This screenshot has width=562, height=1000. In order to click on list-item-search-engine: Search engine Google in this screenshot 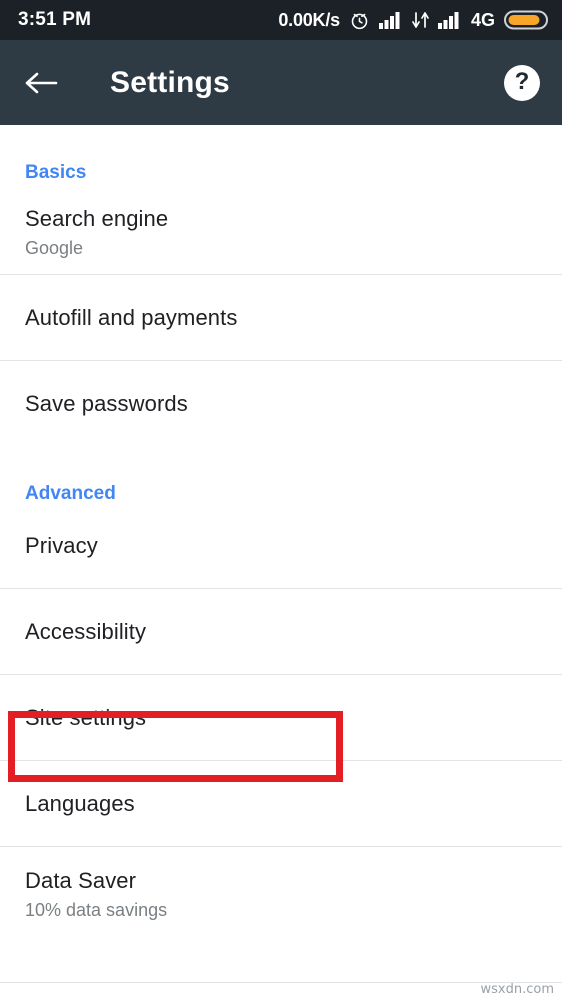, I will do `click(281, 228)`.